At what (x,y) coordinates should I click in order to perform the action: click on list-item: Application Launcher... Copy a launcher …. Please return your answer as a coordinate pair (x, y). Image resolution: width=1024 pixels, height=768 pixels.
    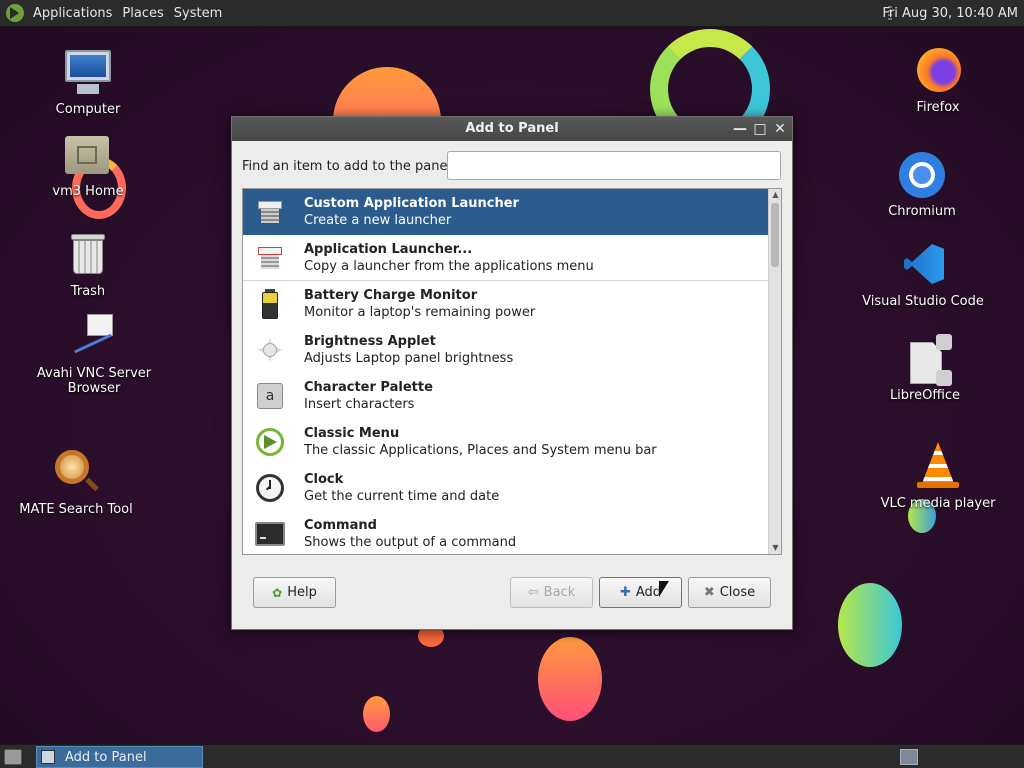
    Looking at the image, I should click on (512, 258).